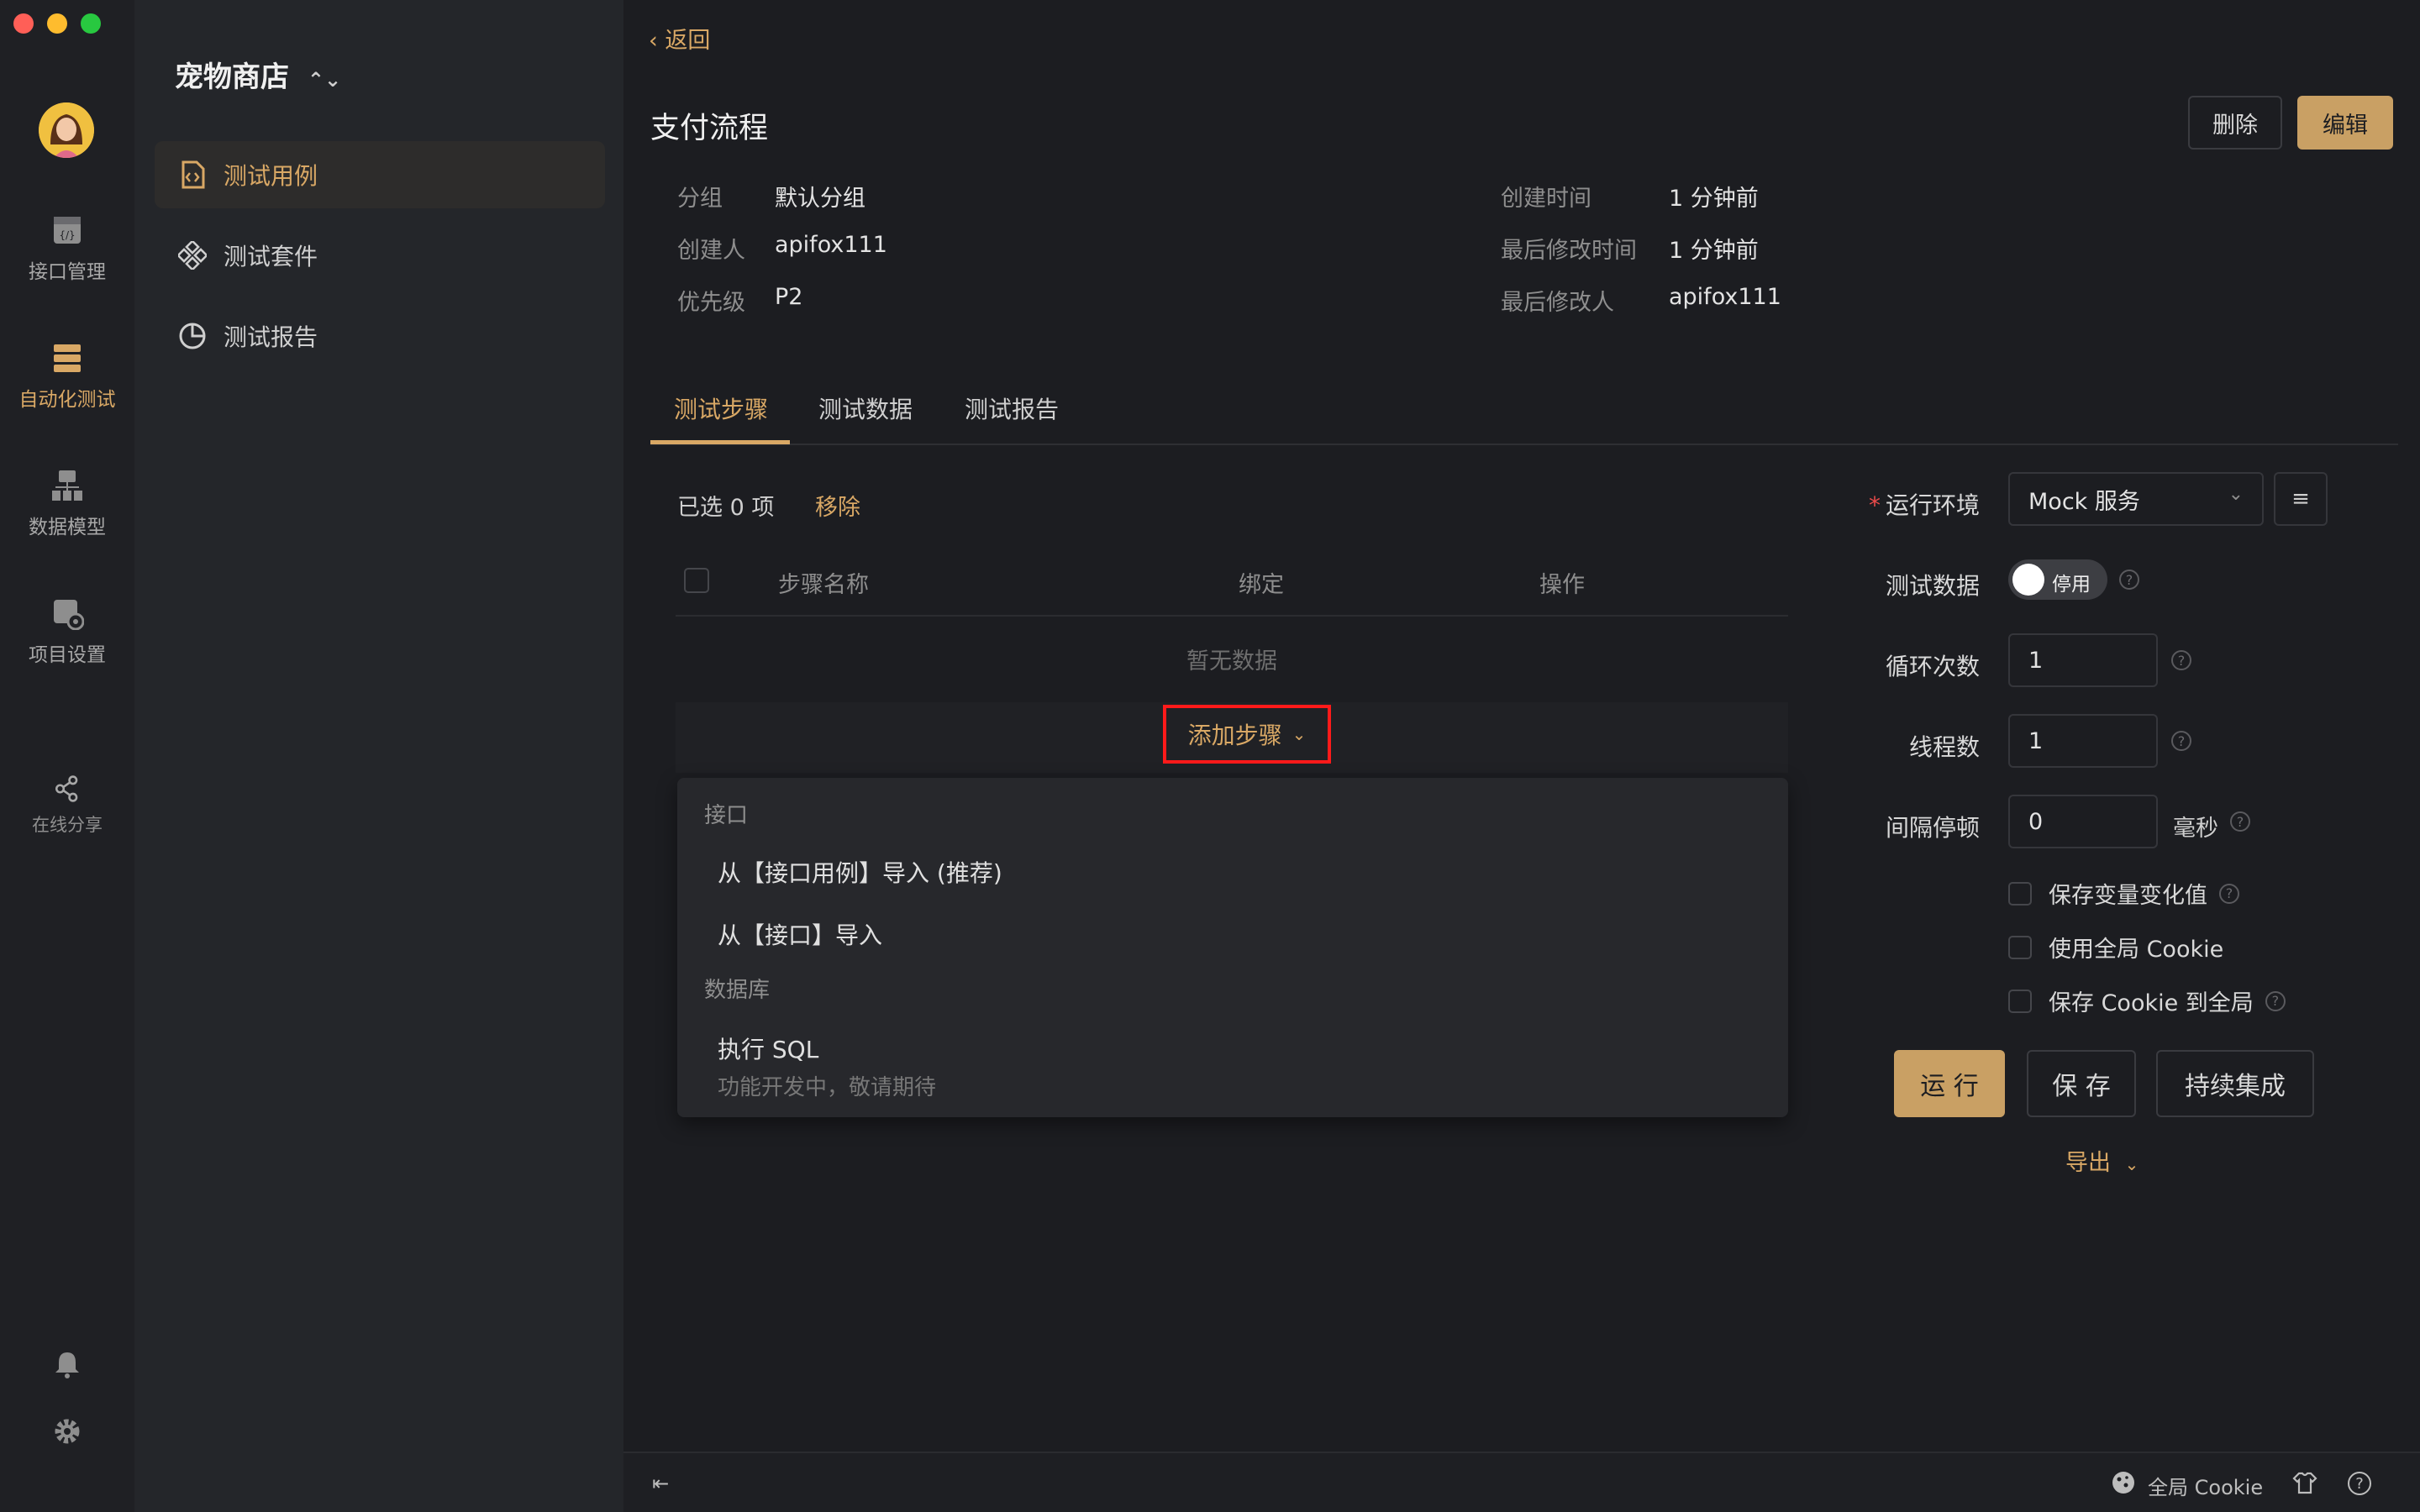 The image size is (2420, 1512). I want to click on import-from-api-item: 从【接口】导入, so click(800, 934).